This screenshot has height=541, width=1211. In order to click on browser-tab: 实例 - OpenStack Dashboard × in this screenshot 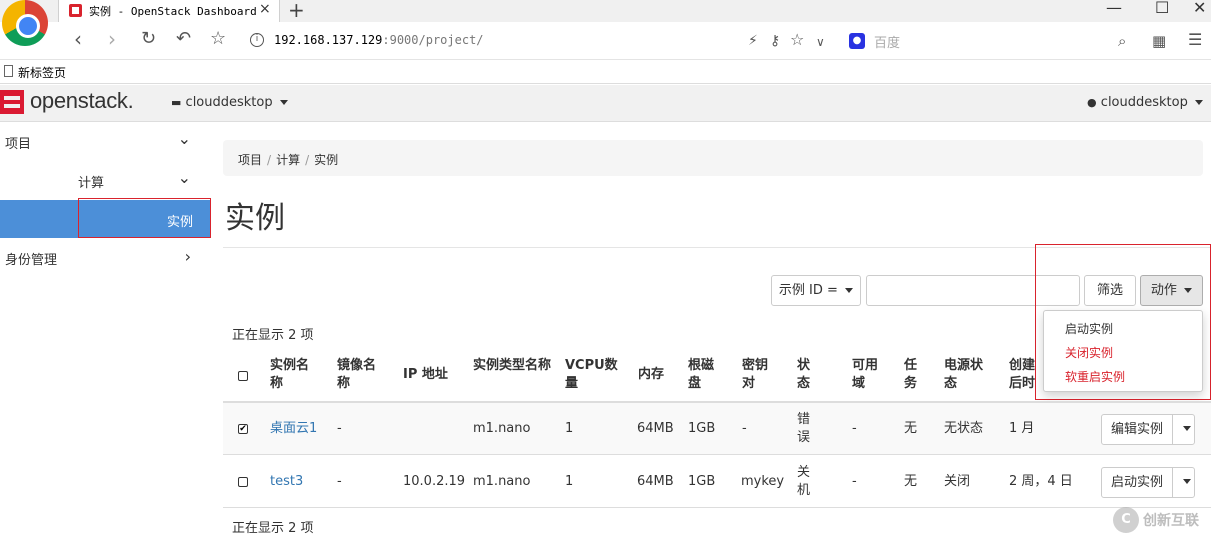, I will do `click(169, 11)`.